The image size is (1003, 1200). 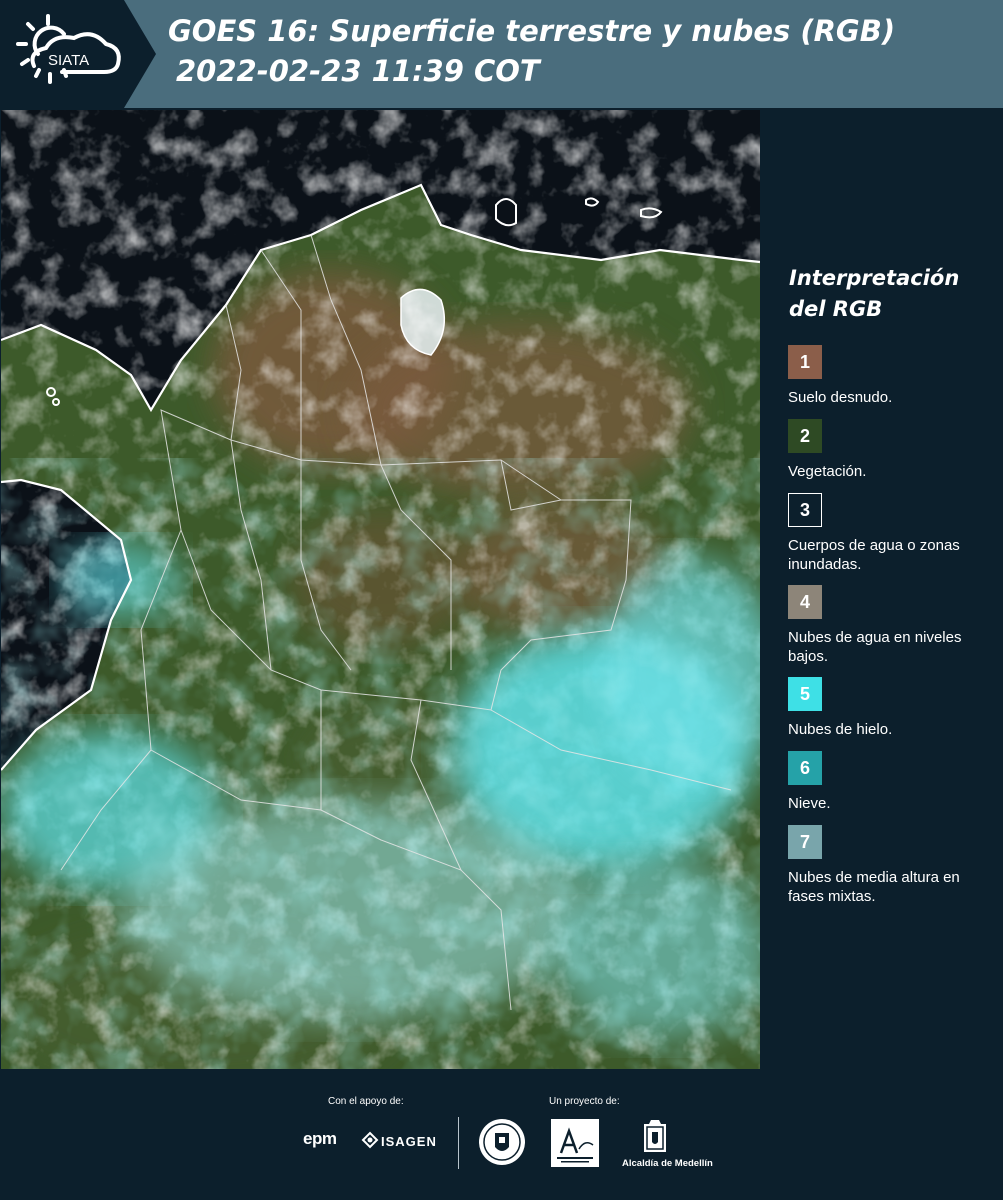 I want to click on isagen-logo: ISAGEN, so click(x=409, y=1141).